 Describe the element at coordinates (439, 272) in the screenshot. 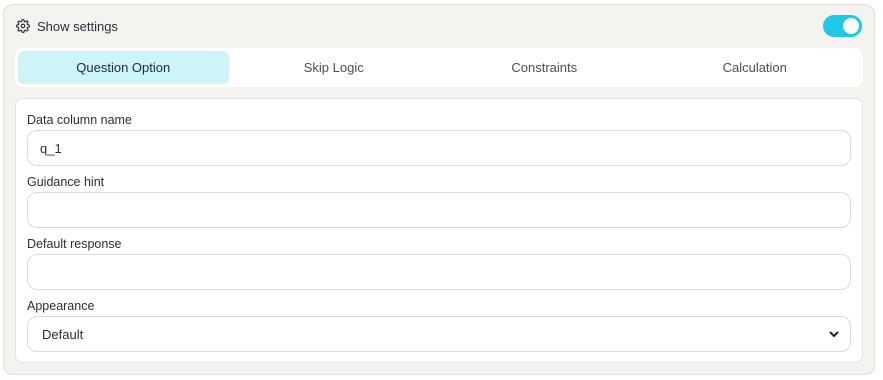

I see `default-response-input` at that location.